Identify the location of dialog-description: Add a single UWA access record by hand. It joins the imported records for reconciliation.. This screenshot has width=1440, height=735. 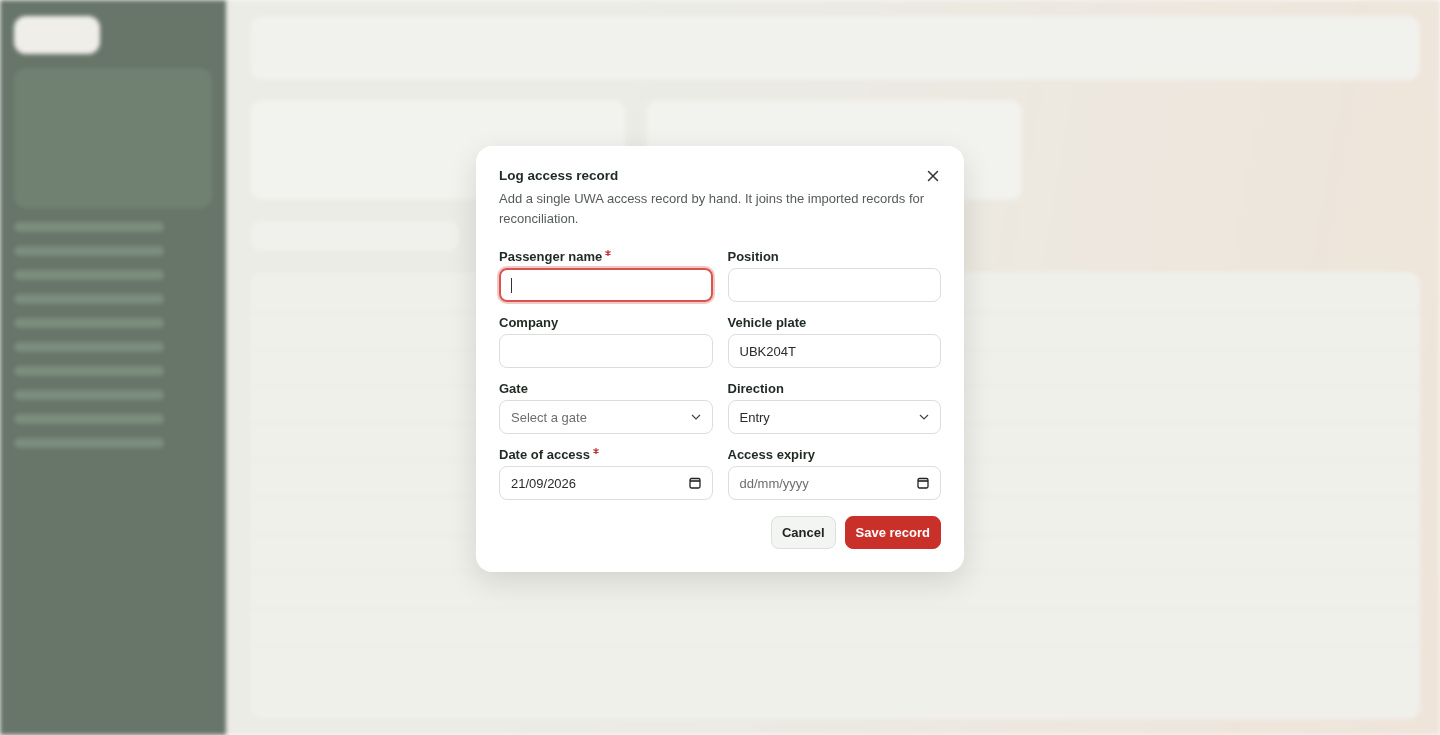
(712, 209).